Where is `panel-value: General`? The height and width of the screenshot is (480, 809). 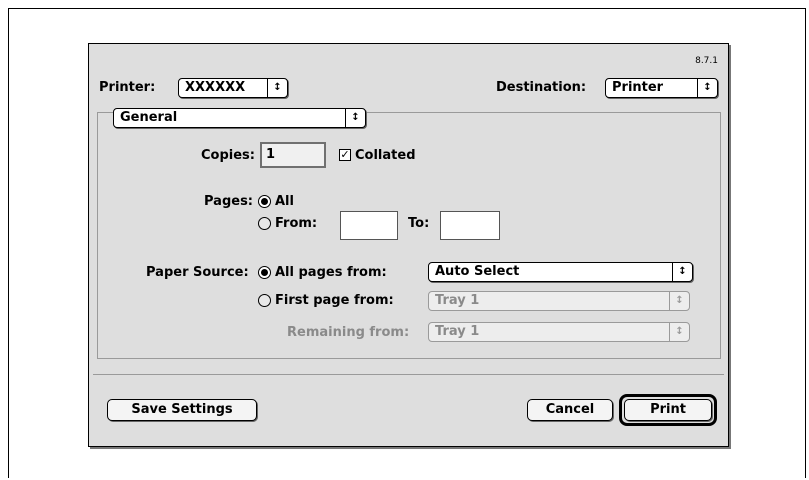
panel-value: General is located at coordinates (149, 117).